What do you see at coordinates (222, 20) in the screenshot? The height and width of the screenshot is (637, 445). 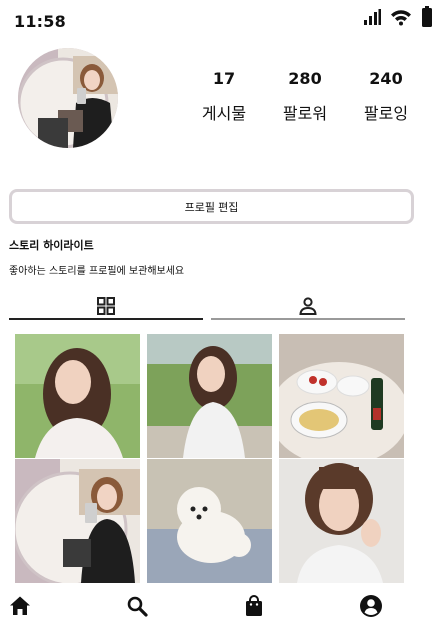 I see `status-bar: 11:58` at bounding box center [222, 20].